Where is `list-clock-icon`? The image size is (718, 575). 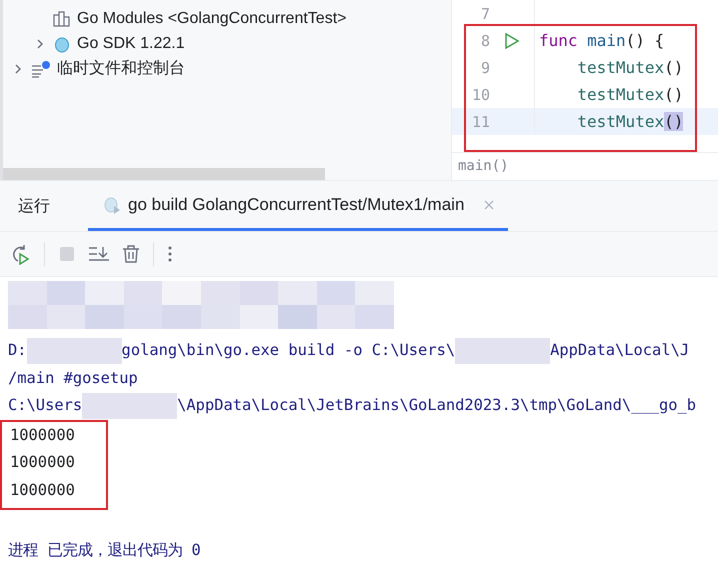 list-clock-icon is located at coordinates (41, 69).